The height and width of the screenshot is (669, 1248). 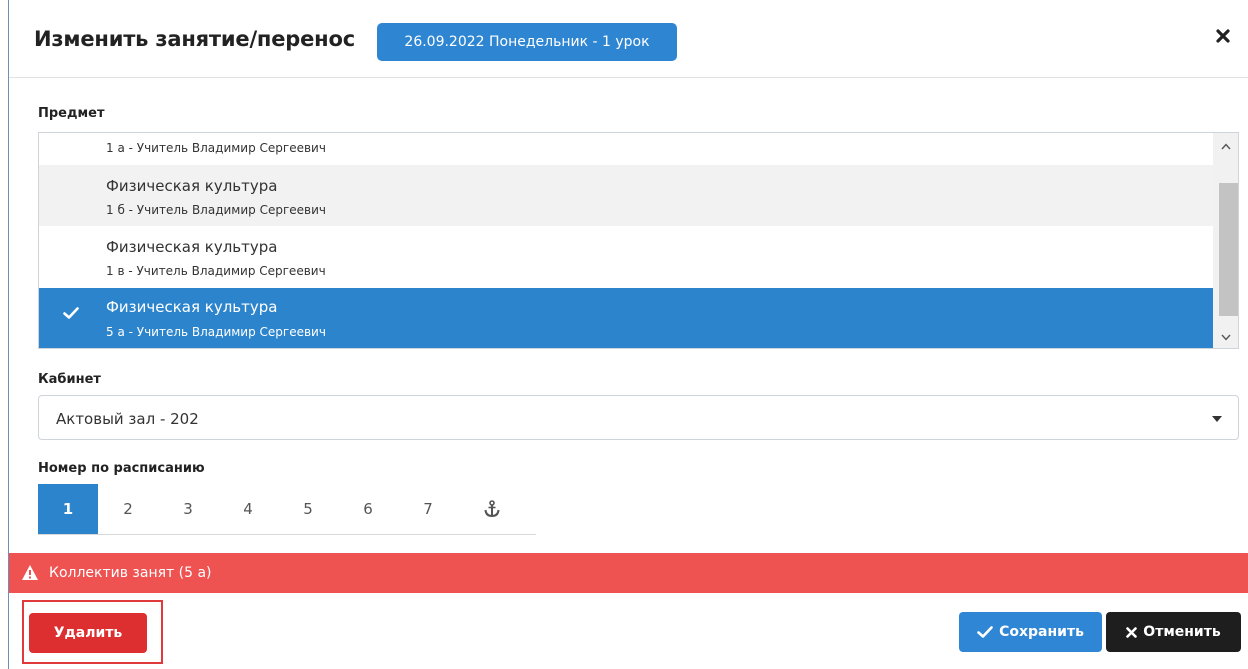 I want to click on schedule-number-tabs: 1 2 3 4 5 6 7, so click(x=287, y=509).